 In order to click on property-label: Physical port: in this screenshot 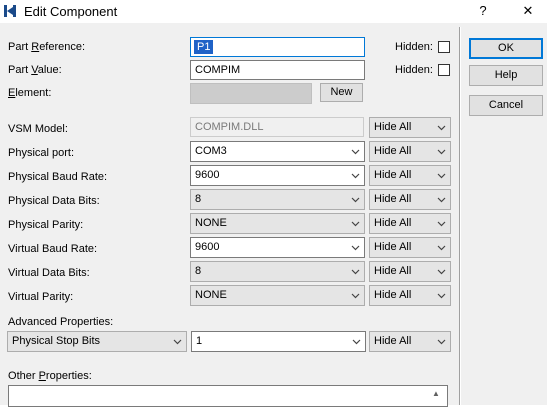, I will do `click(41, 153)`.